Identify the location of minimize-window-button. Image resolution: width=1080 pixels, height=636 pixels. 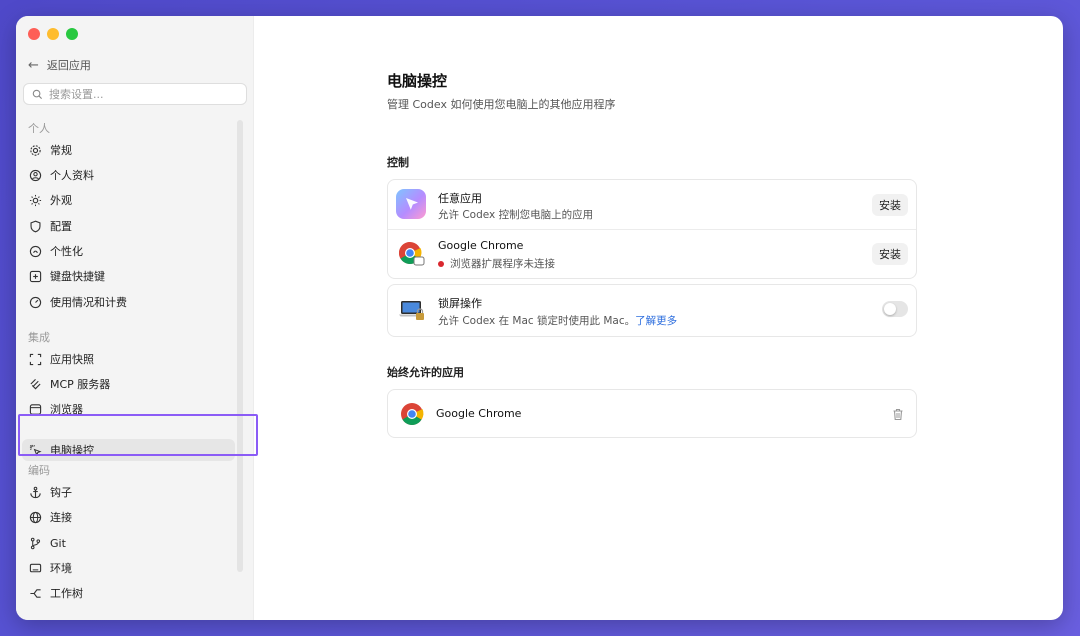
(53, 34).